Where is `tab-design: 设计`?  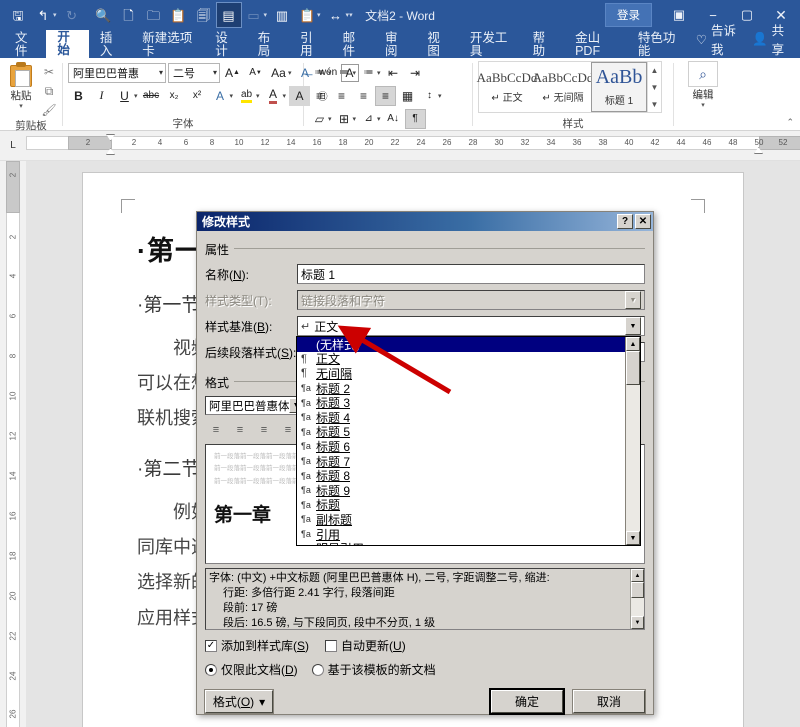
tab-design: 设计 is located at coordinates (225, 45).